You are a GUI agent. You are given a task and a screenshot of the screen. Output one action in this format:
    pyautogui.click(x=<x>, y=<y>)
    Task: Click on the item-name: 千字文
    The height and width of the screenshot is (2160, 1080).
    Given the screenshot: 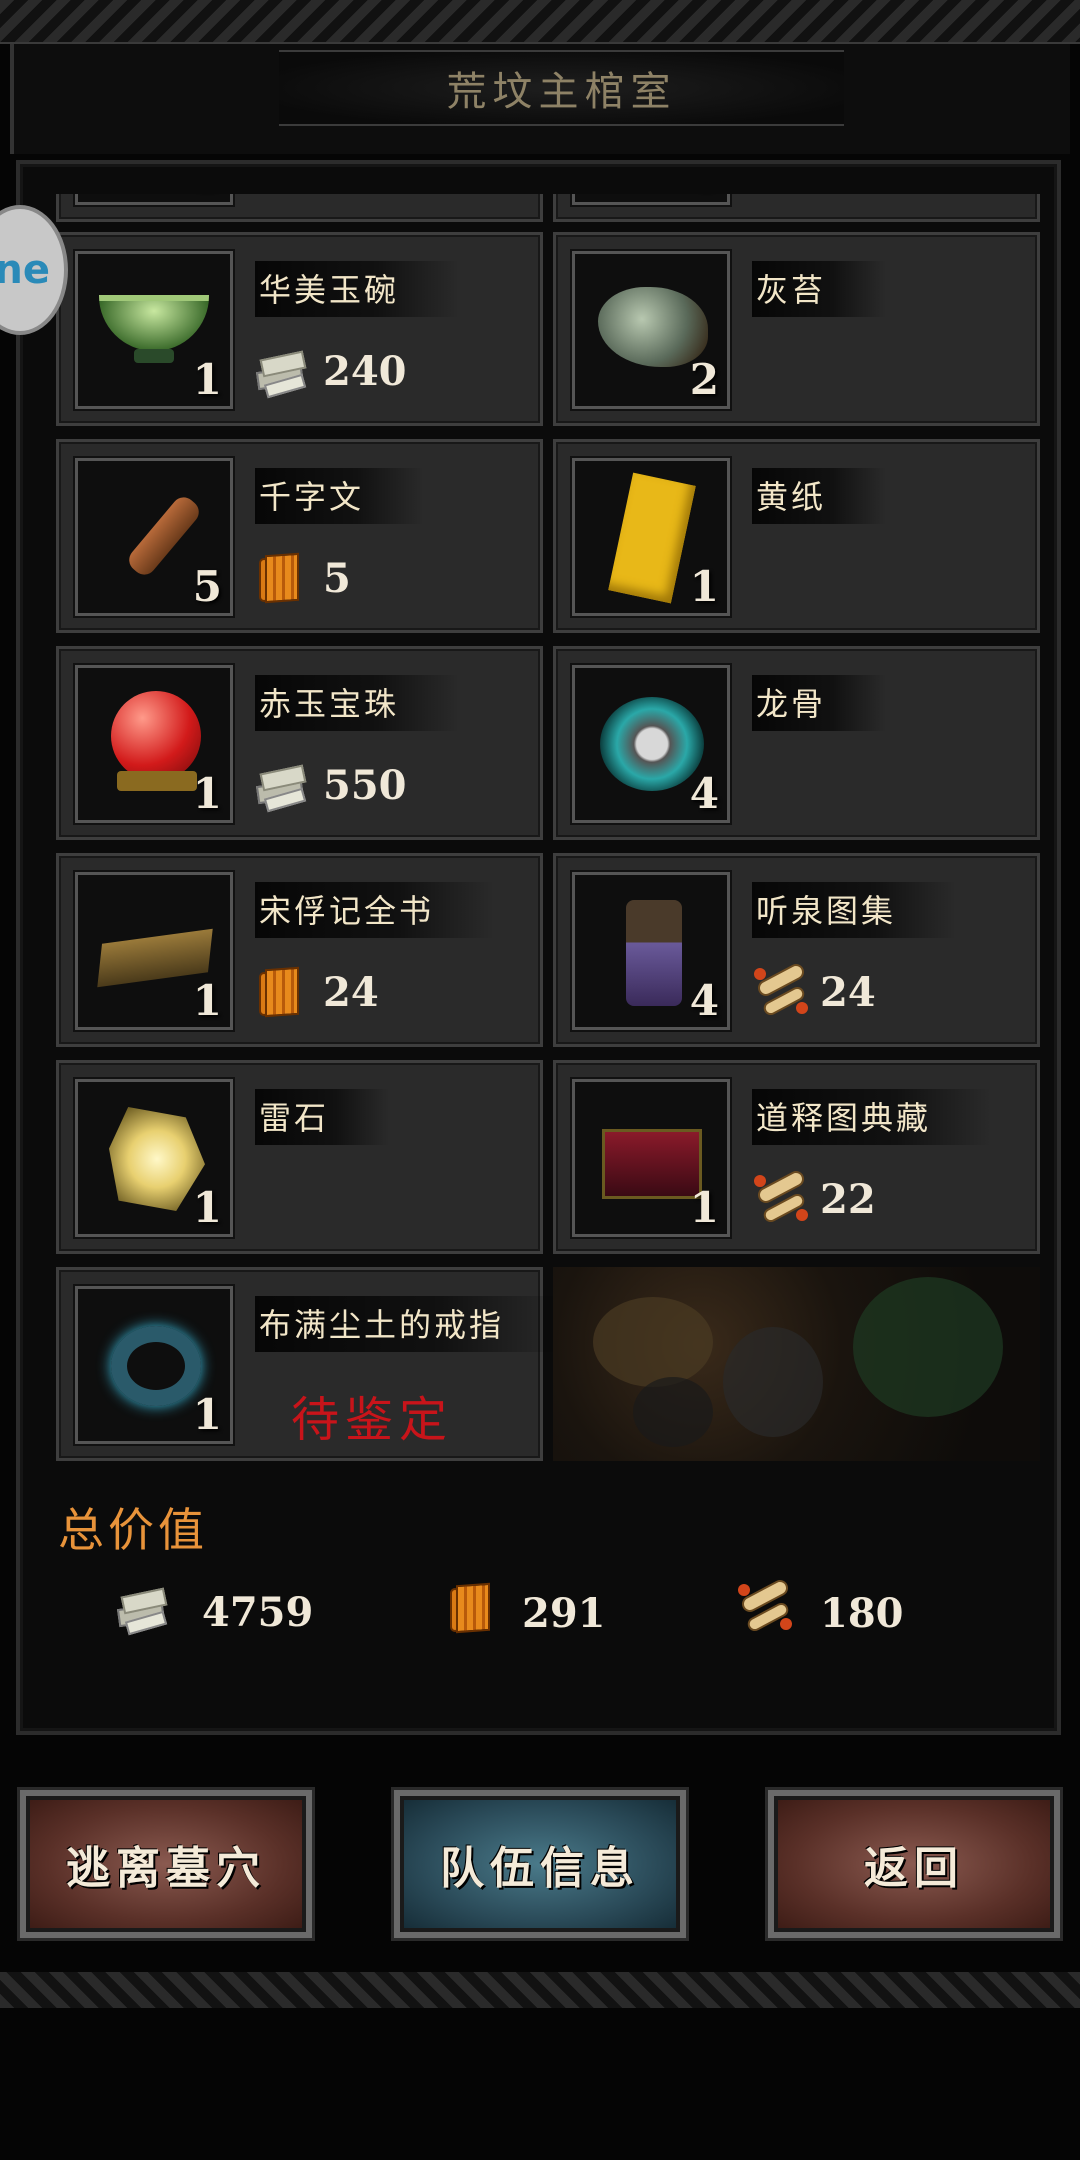 What is the action you would take?
    pyautogui.click(x=340, y=496)
    